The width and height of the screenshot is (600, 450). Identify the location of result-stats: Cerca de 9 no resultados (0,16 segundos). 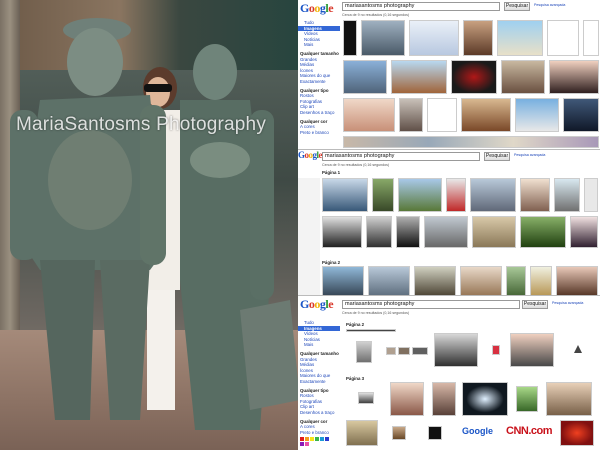
(376, 15).